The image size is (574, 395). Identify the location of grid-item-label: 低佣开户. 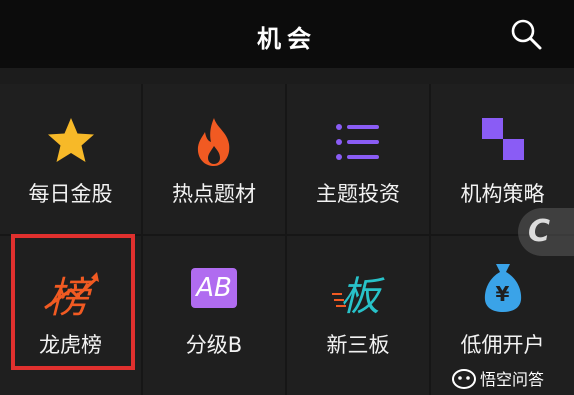
(502, 345).